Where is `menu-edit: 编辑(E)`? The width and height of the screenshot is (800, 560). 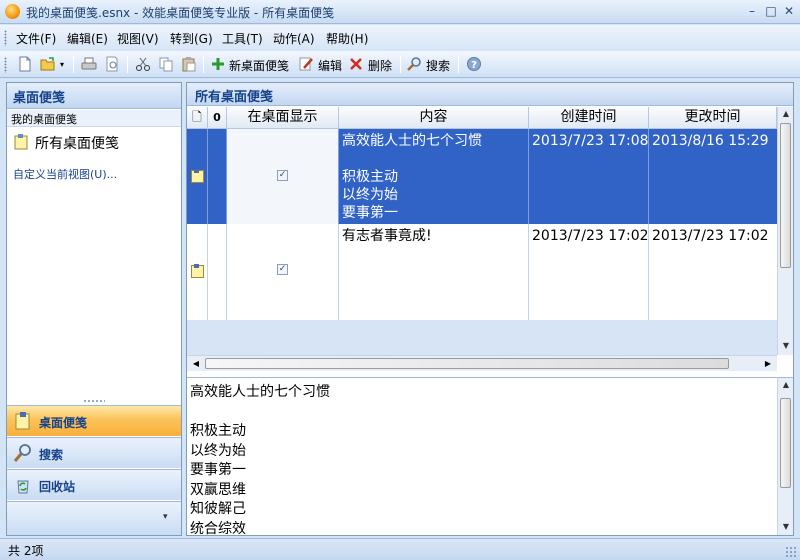 menu-edit: 编辑(E) is located at coordinates (87, 38).